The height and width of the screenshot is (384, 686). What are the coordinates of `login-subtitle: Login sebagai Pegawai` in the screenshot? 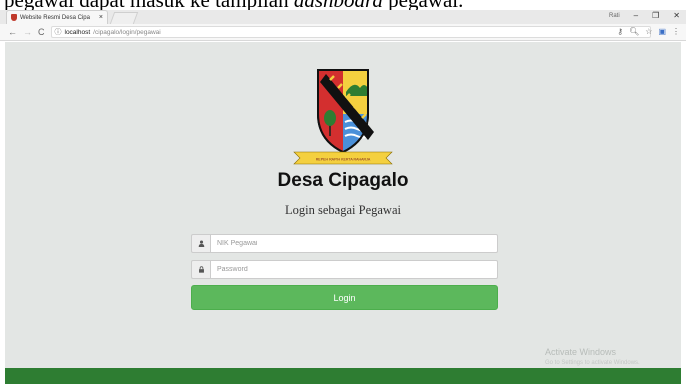 It's located at (343, 210).